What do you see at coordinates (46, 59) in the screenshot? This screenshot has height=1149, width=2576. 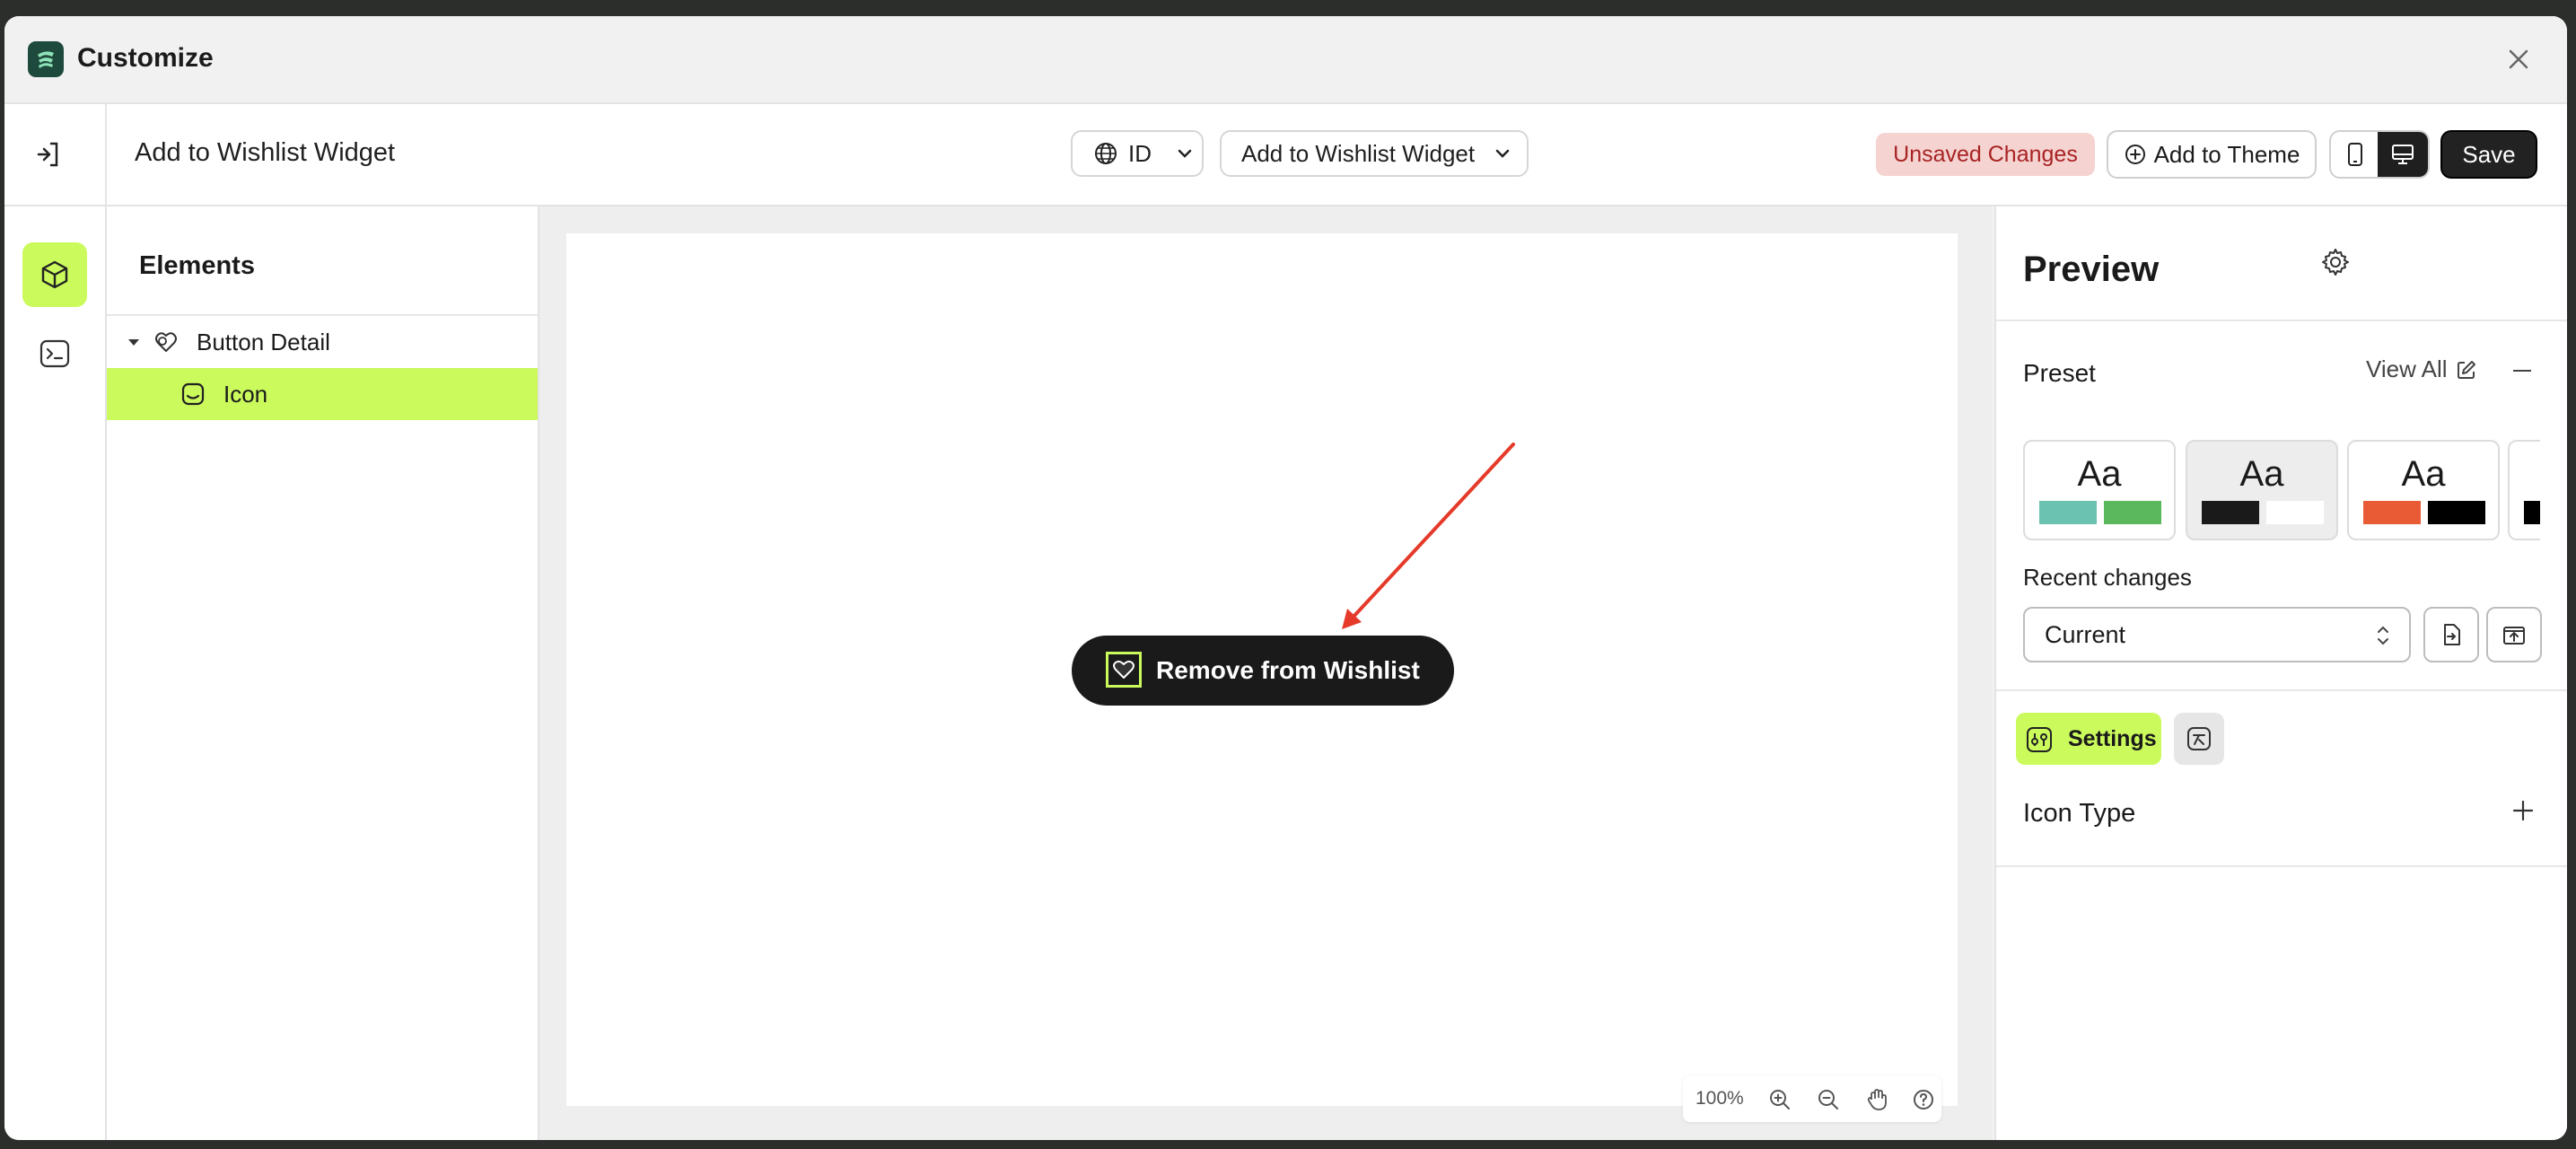 I see `app-logo-icon` at bounding box center [46, 59].